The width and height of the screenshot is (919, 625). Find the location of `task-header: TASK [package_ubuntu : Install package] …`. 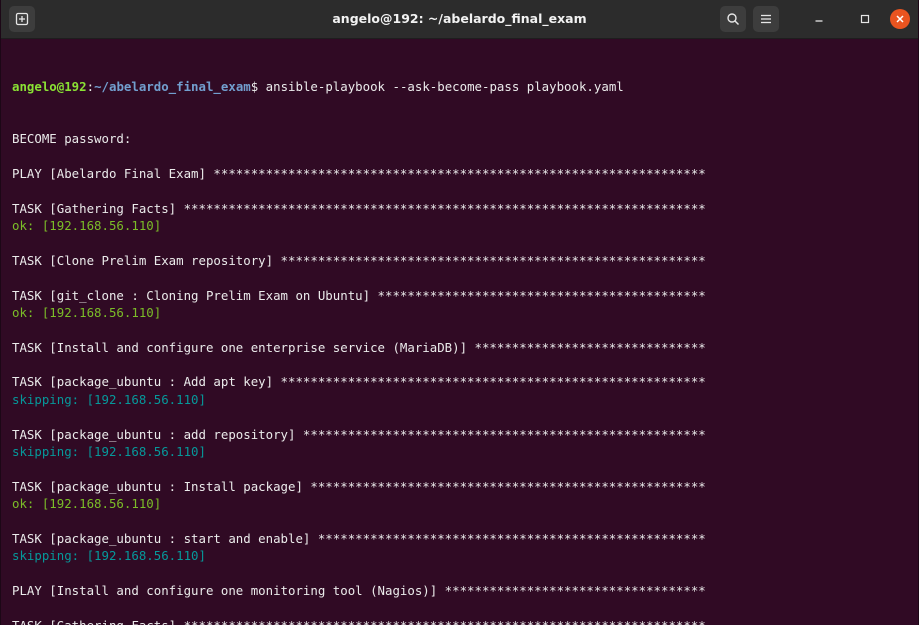

task-header: TASK [package_ubuntu : Install package] … is located at coordinates (359, 486).